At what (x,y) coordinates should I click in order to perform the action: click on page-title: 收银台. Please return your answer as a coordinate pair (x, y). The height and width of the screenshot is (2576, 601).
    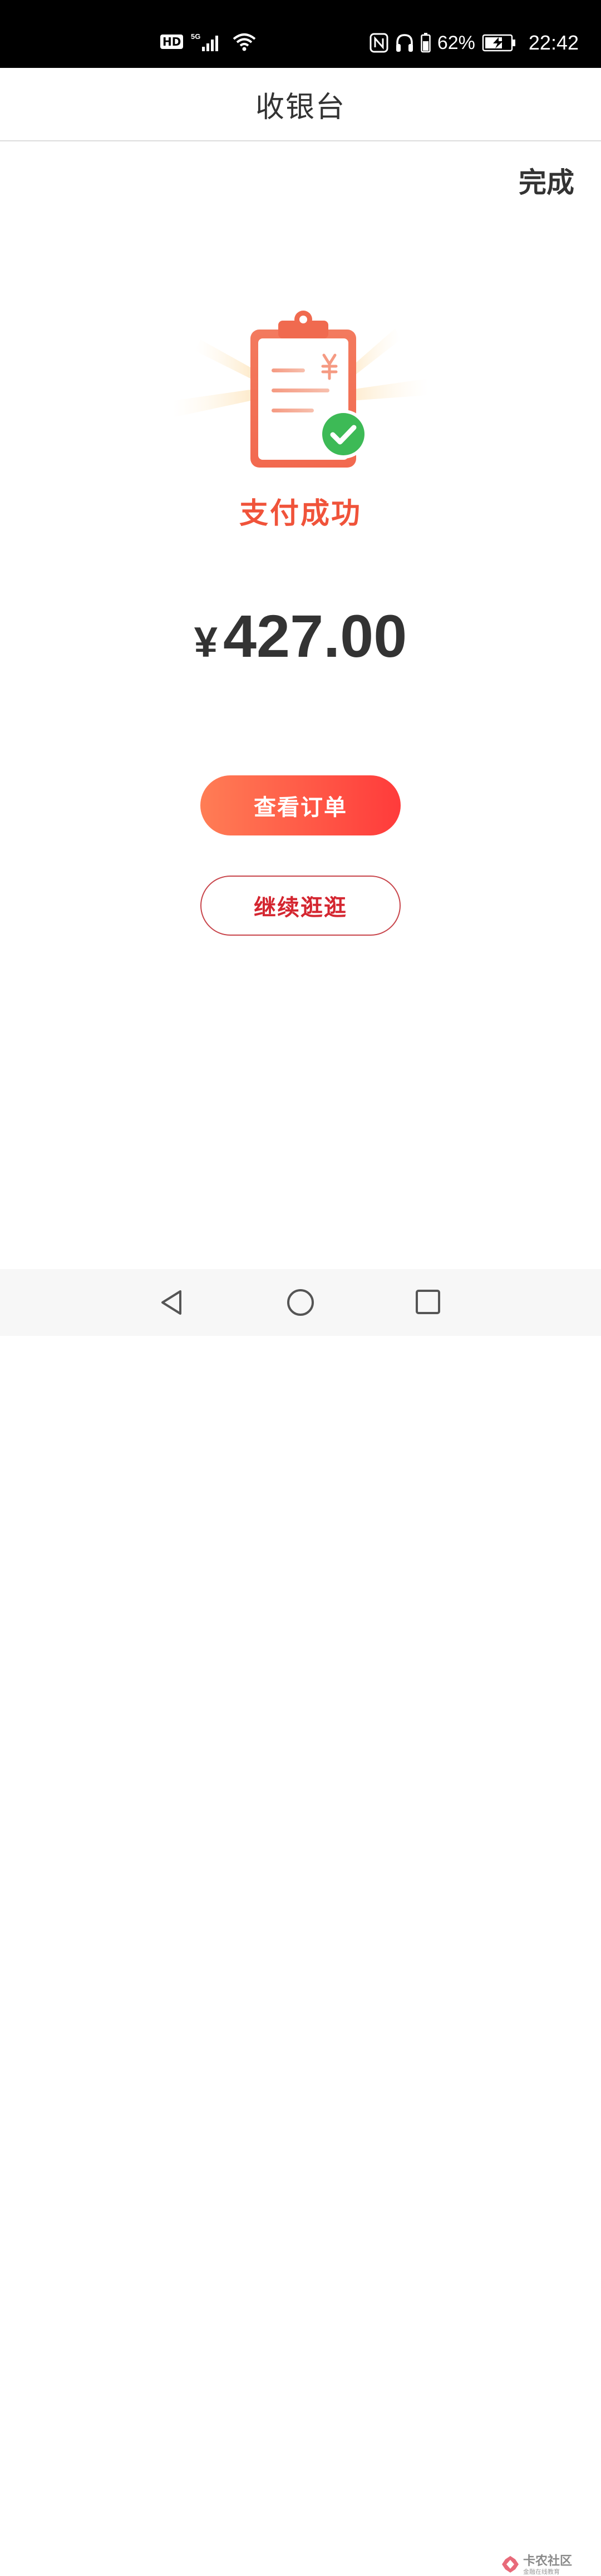
    Looking at the image, I should click on (300, 107).